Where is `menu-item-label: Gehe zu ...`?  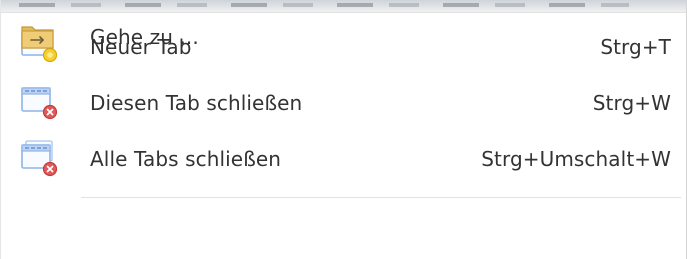 menu-item-label: Gehe zu ... is located at coordinates (144, 37).